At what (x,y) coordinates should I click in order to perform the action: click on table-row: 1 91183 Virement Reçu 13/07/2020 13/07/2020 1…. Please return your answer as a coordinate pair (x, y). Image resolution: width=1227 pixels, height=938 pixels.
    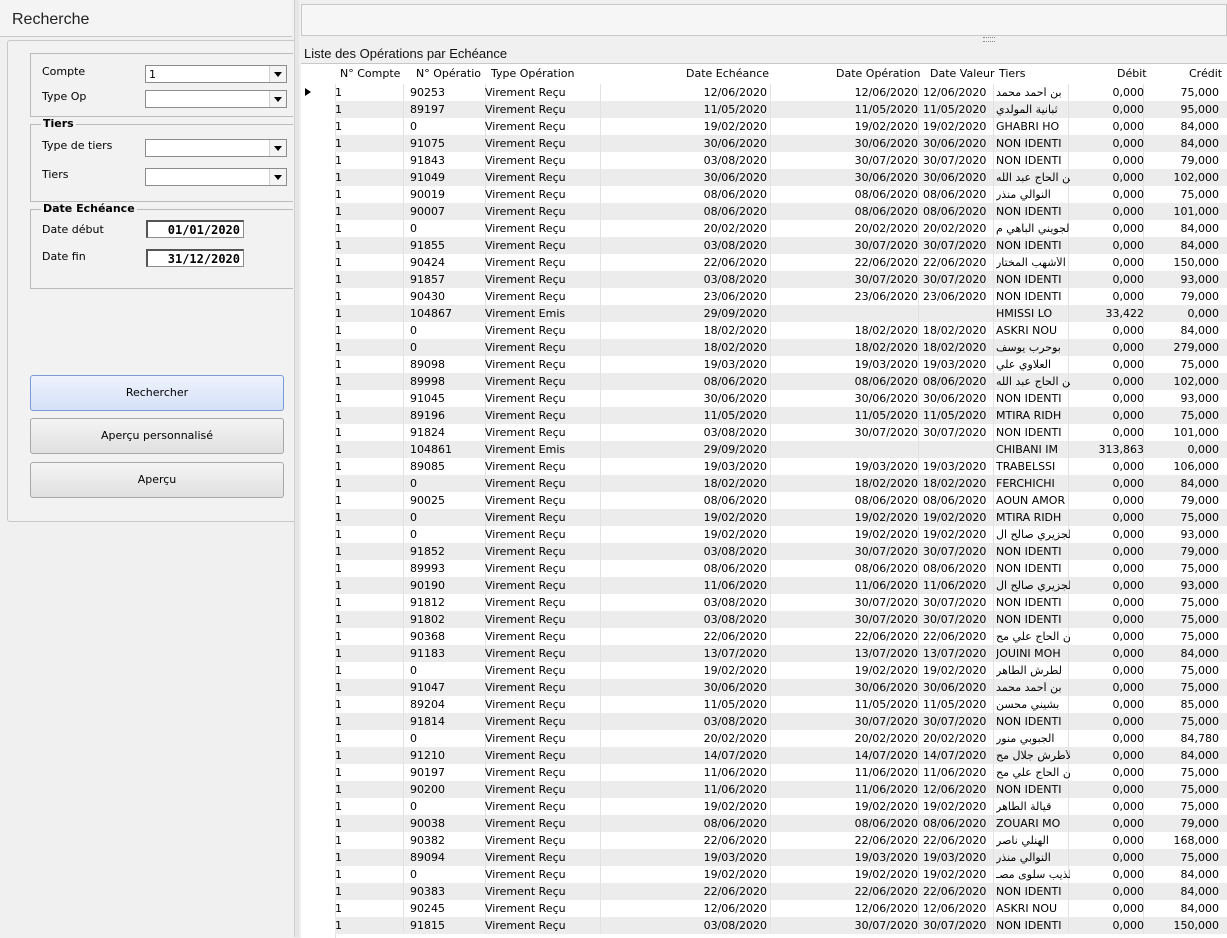
    Looking at the image, I should click on (764, 653).